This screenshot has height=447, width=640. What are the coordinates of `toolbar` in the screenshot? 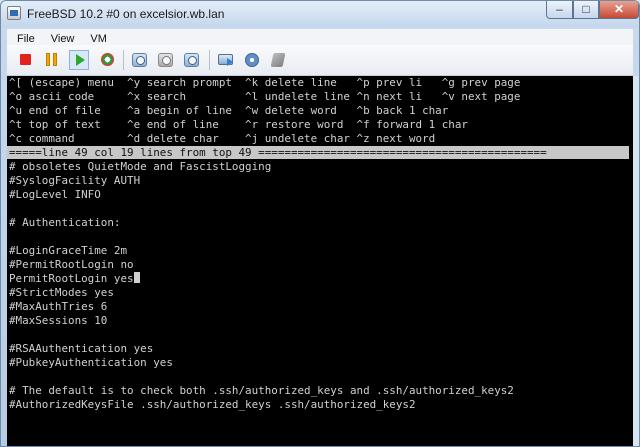 It's located at (320, 60).